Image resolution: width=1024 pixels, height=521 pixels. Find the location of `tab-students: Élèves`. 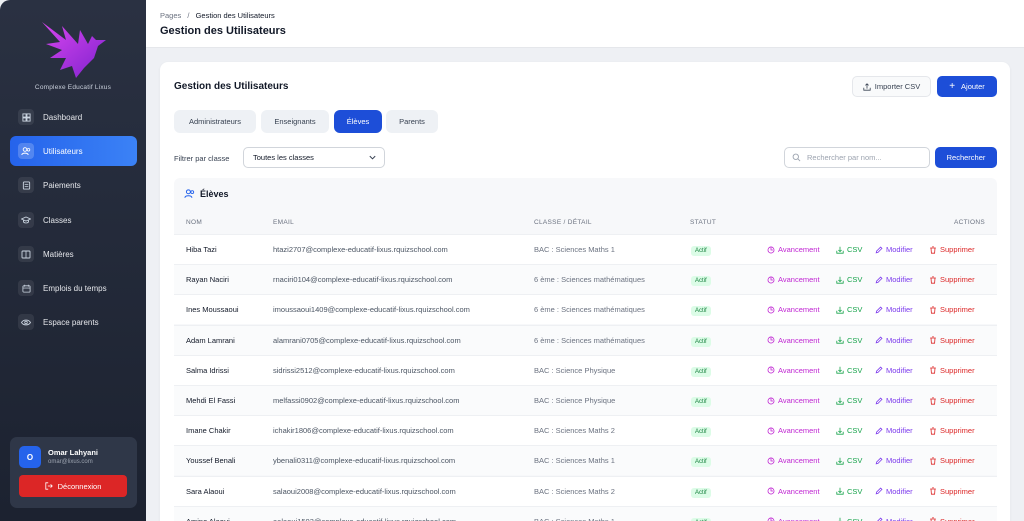

tab-students: Élèves is located at coordinates (358, 121).